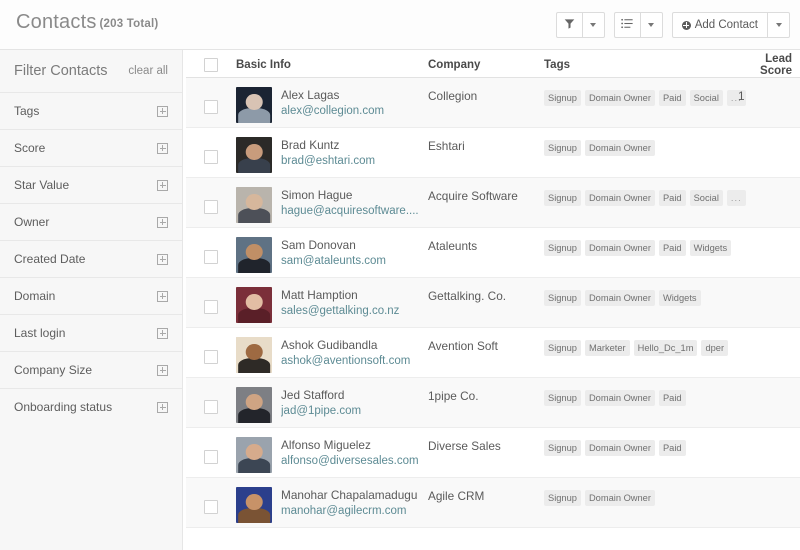  Describe the element at coordinates (349, 511) in the screenshot. I see `contact-email: manohar@agilecrm.com` at that location.